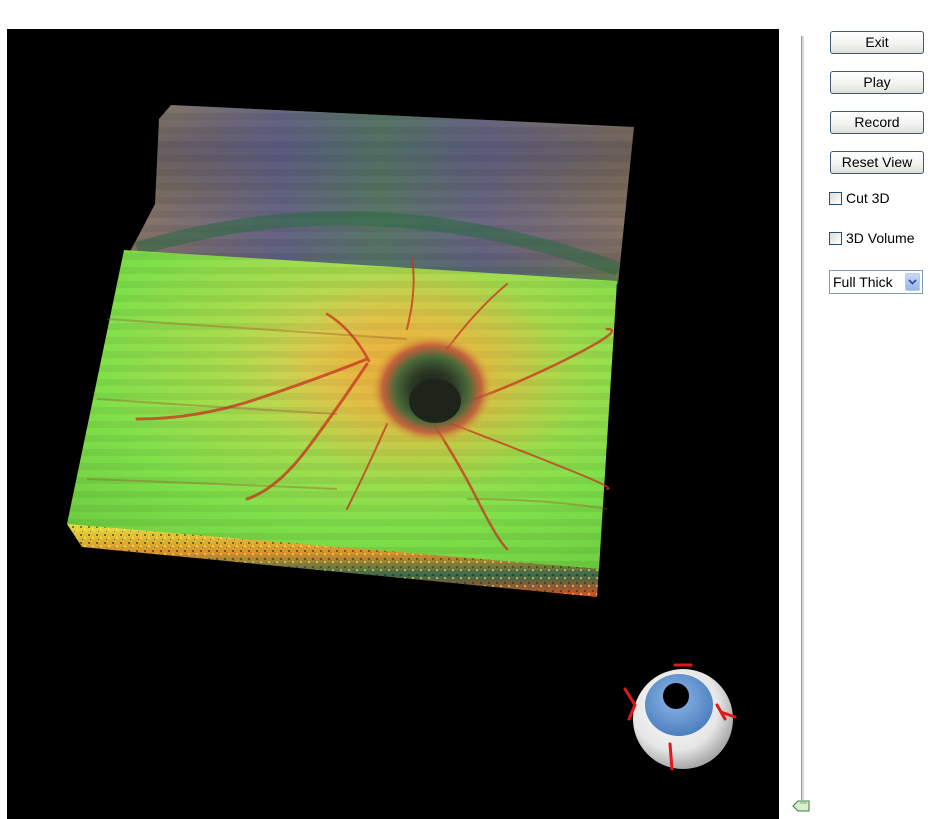 The width and height of the screenshot is (937, 819). I want to click on depth-slider-thumb, so click(801, 805).